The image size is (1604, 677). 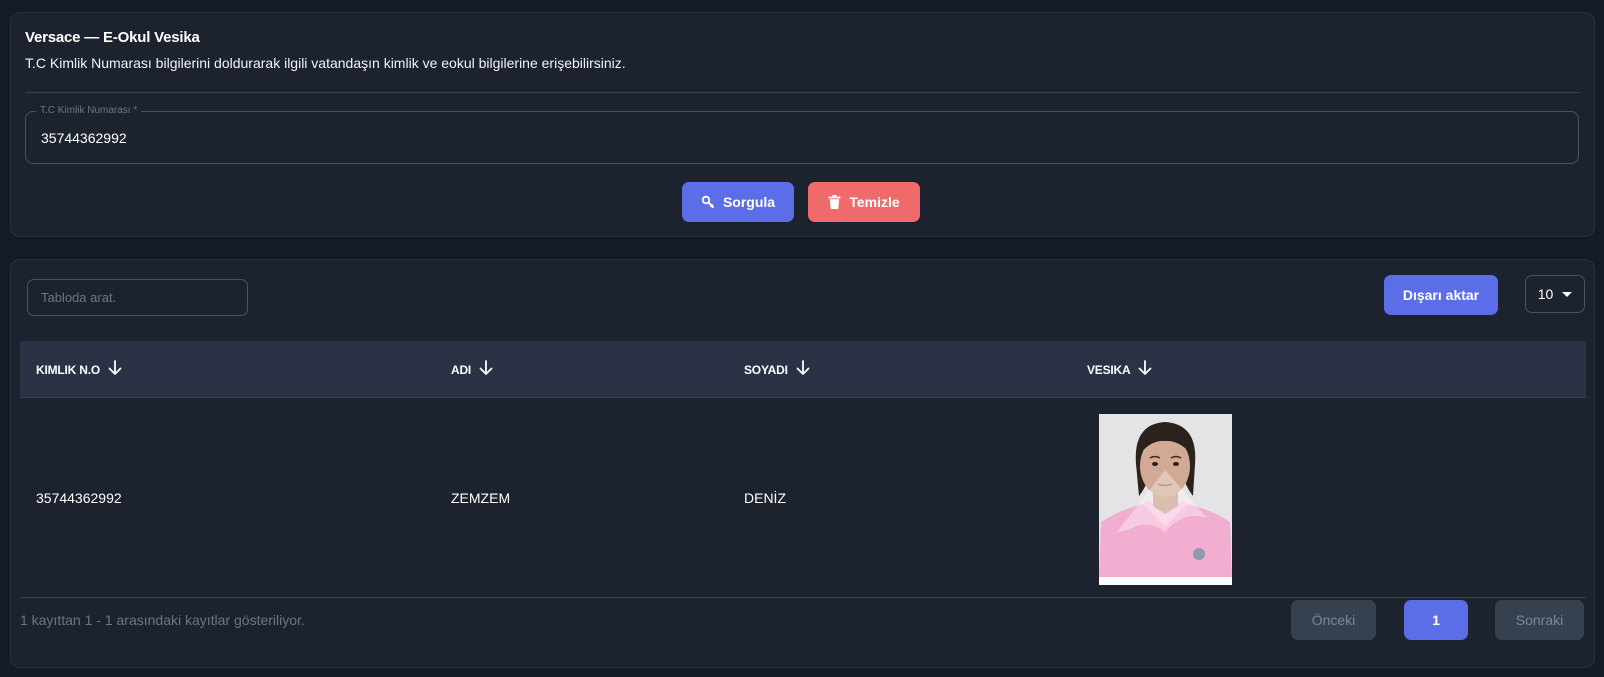 I want to click on page-size-select: 10, so click(x=1555, y=294).